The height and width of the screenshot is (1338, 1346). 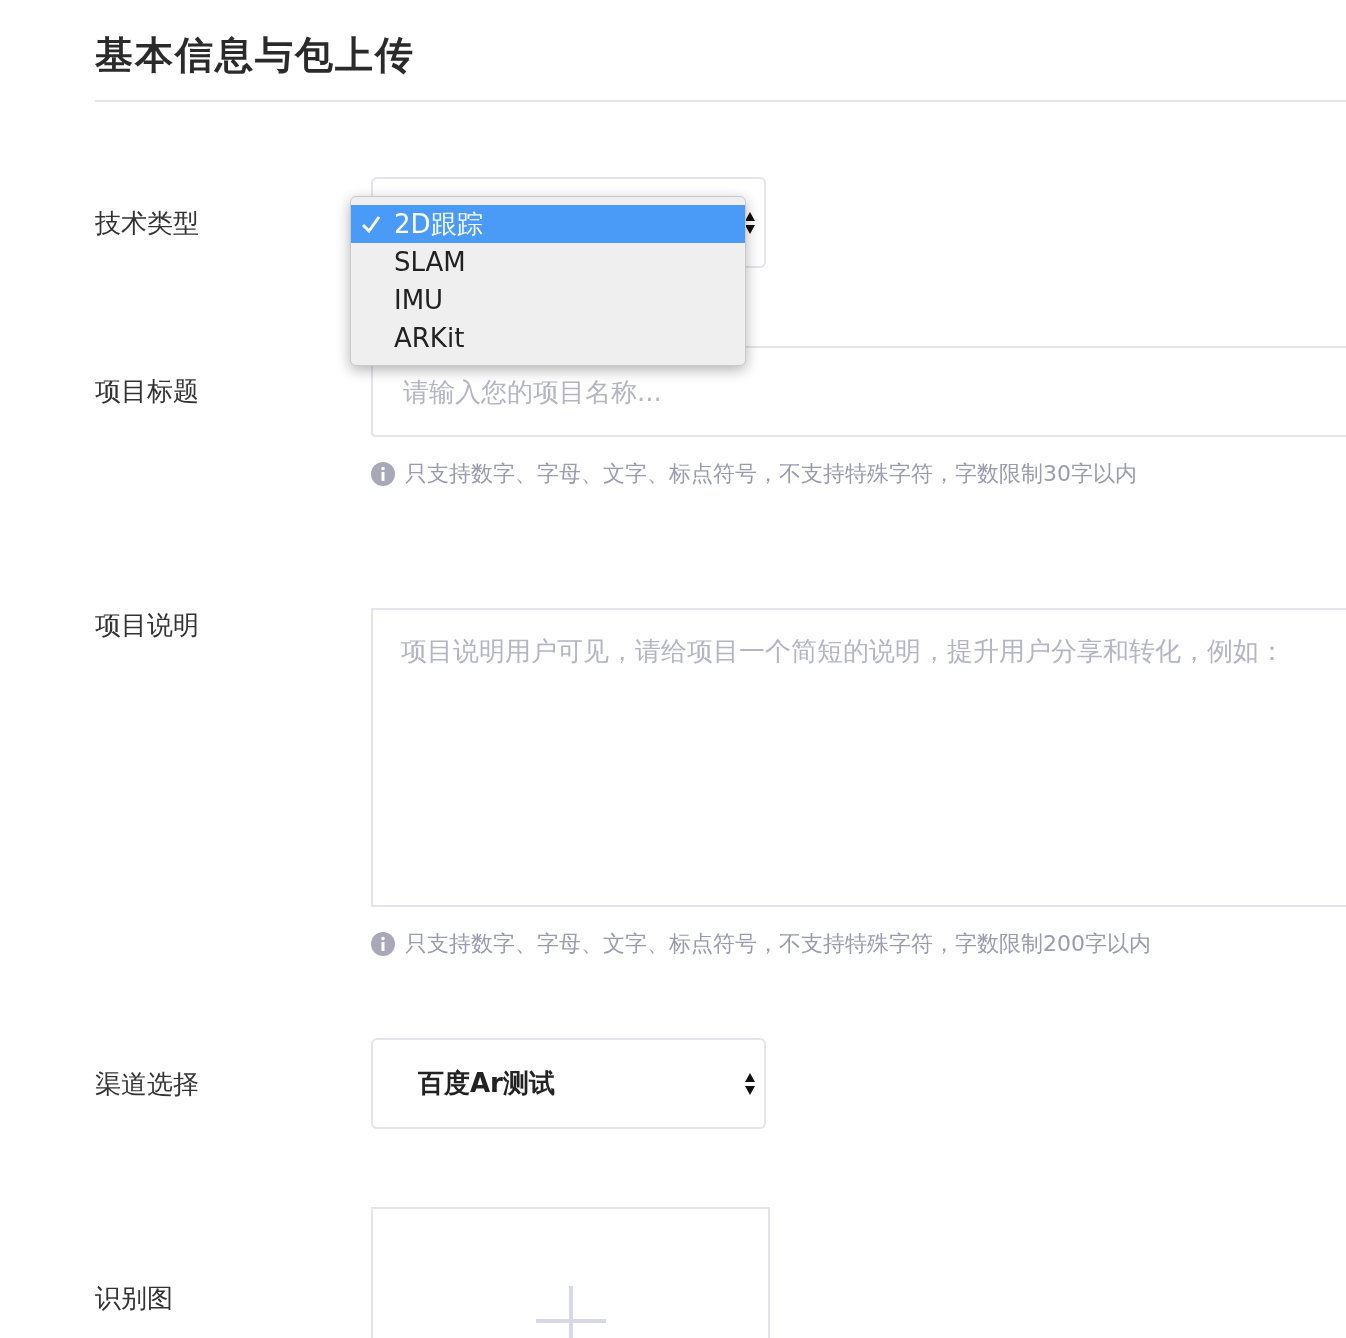 What do you see at coordinates (771, 474) in the screenshot?
I see `hint-text: 只支持数字、字母、文字、标点符号，不支持特殊字符，字数限制30字以内` at bounding box center [771, 474].